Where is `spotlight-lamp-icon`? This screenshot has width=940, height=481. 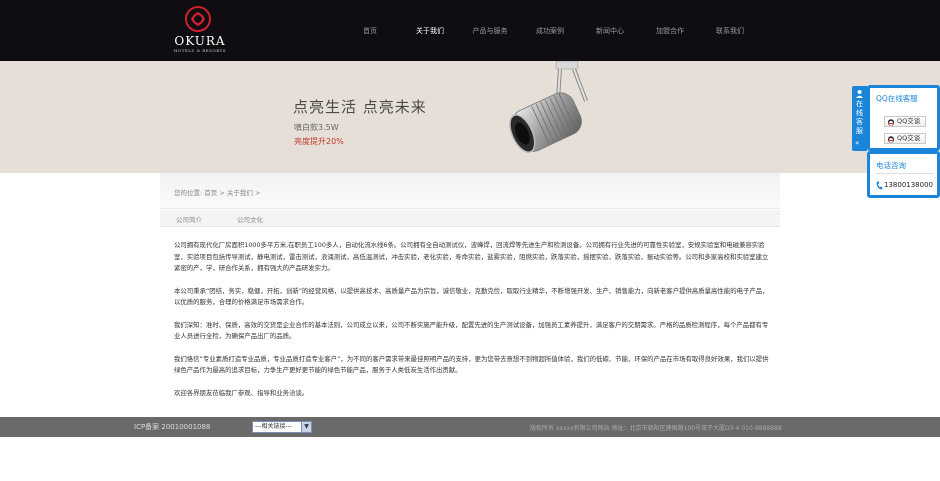 spotlight-lamp-icon is located at coordinates (548, 107).